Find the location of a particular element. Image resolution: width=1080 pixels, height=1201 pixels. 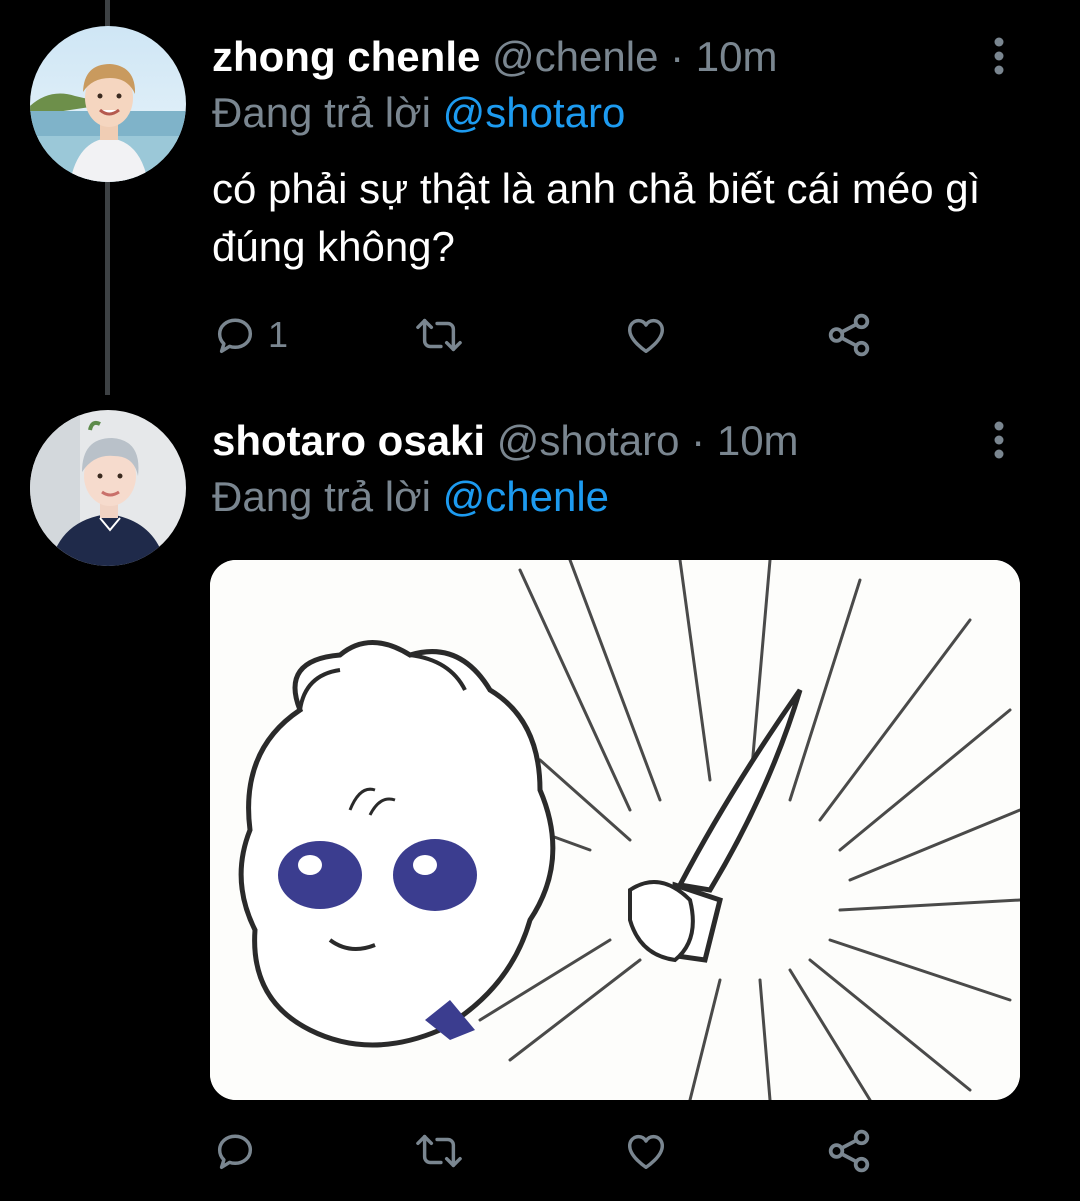

replying-to: Đang trả lời @shotaro is located at coordinates (418, 113).